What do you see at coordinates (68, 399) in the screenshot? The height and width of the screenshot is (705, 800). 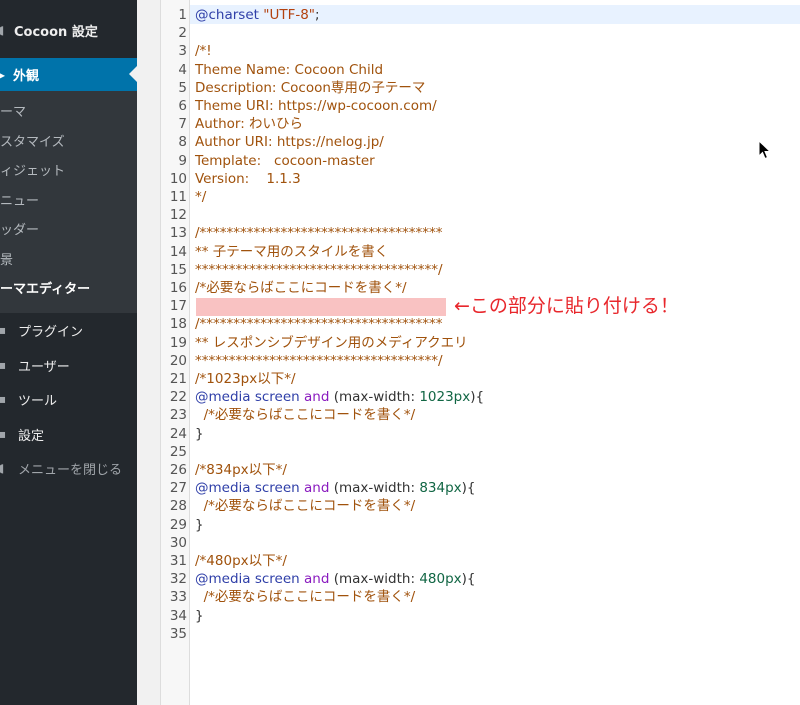 I see `sidebar-item-tools: ▪ ツール` at bounding box center [68, 399].